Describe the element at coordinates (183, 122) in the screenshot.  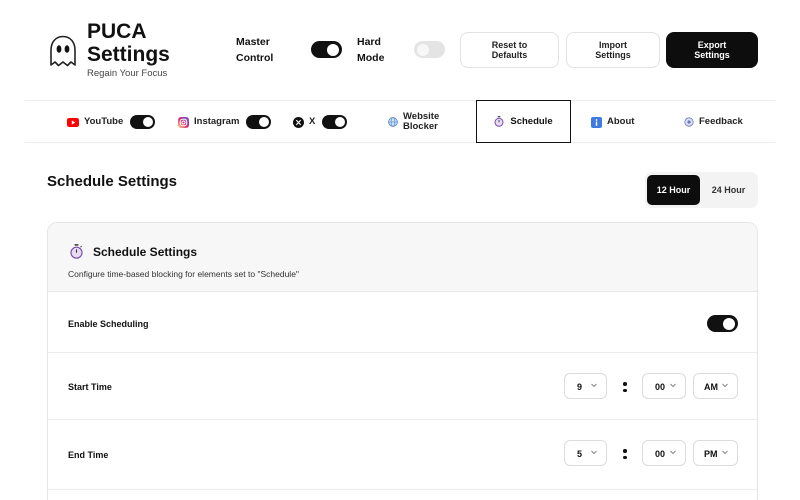
I see `instagram-icon` at that location.